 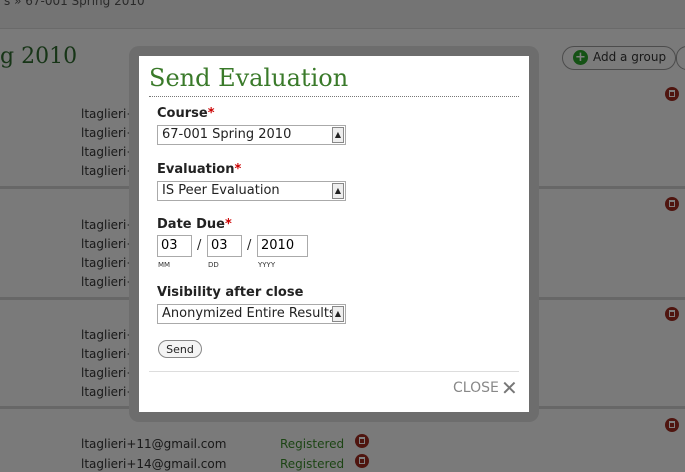 What do you see at coordinates (224, 246) in the screenshot?
I see `day-field: 03` at bounding box center [224, 246].